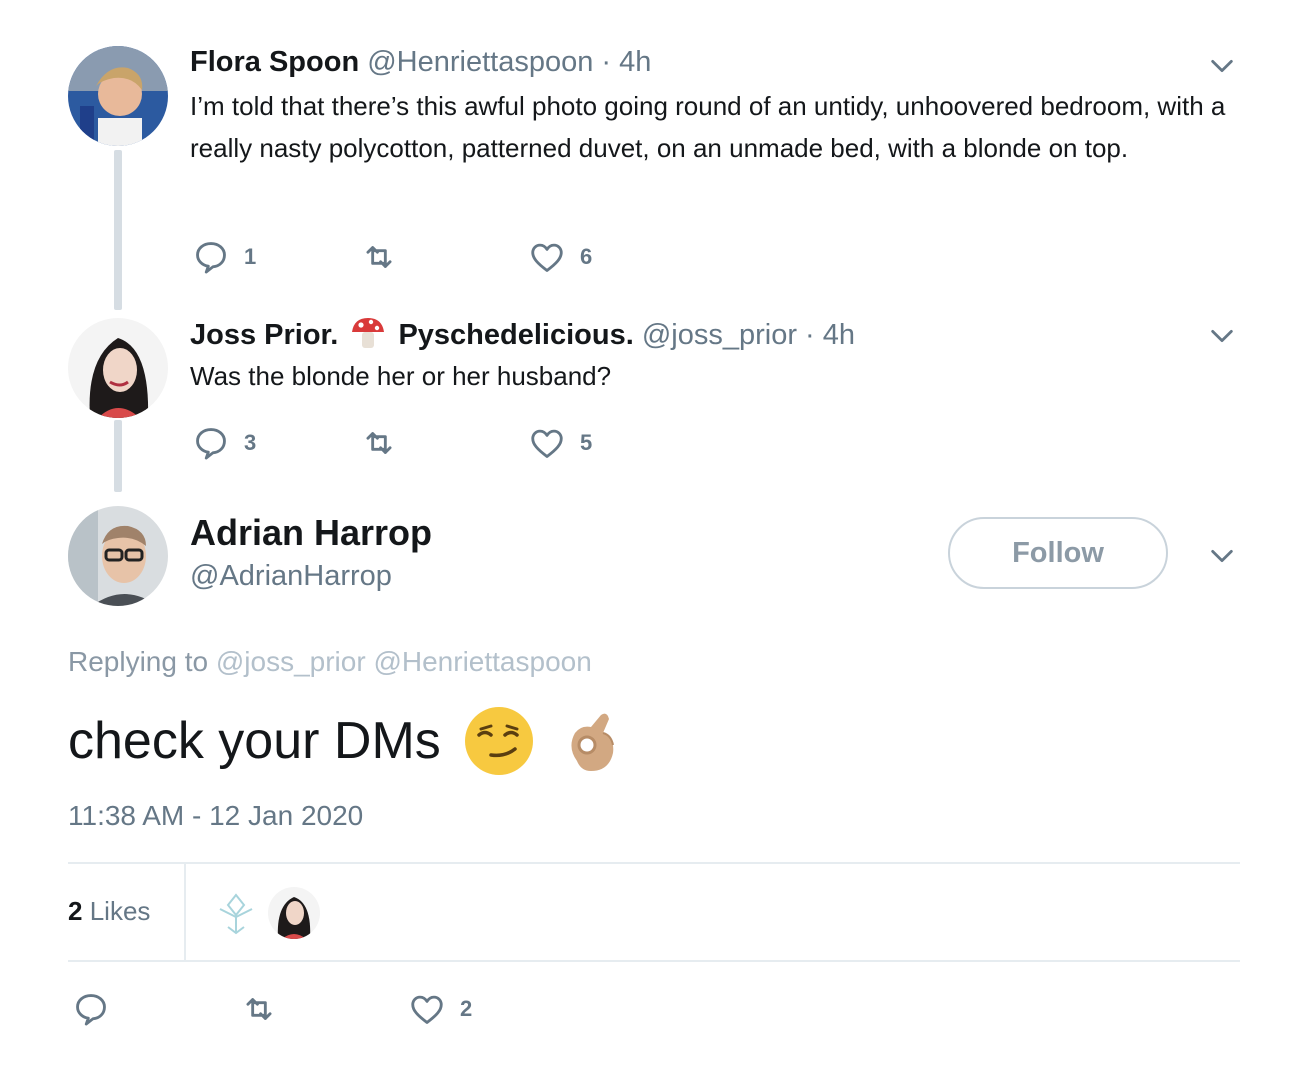 The image size is (1314, 1068). I want to click on like-button: 5, so click(560, 443).